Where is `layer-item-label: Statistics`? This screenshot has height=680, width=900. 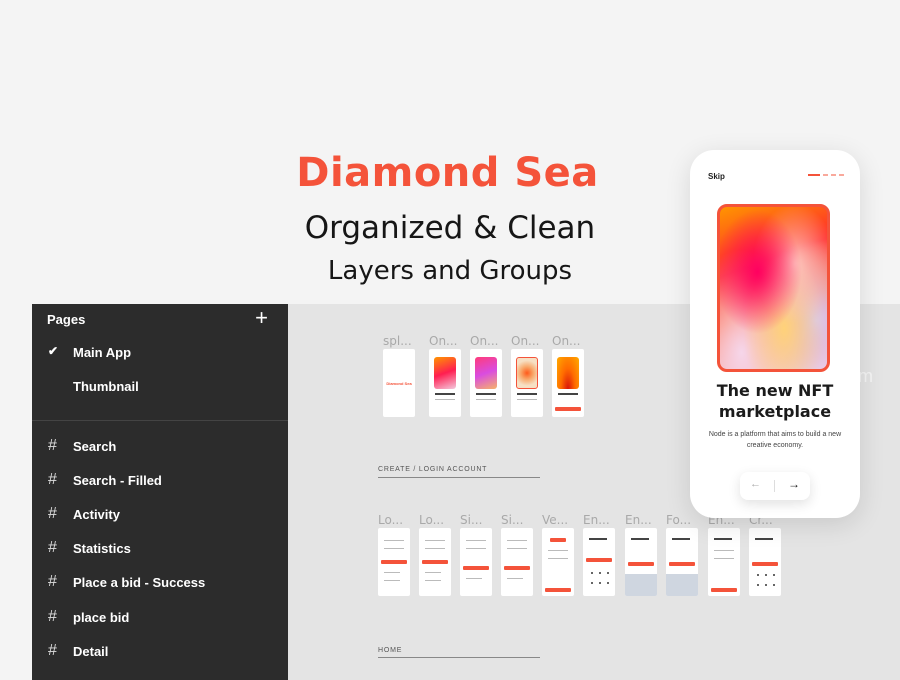
layer-item-label: Statistics is located at coordinates (102, 548).